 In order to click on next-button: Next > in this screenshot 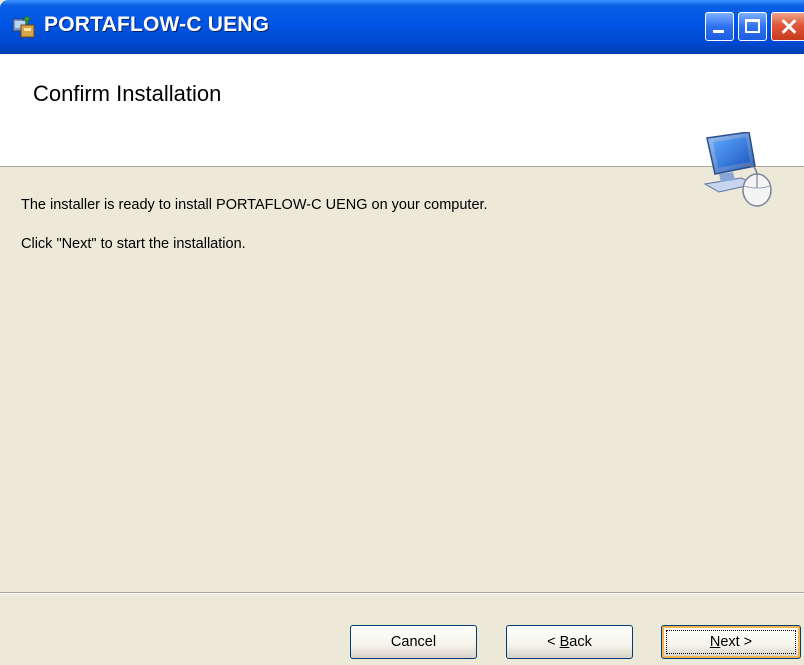, I will do `click(731, 642)`.